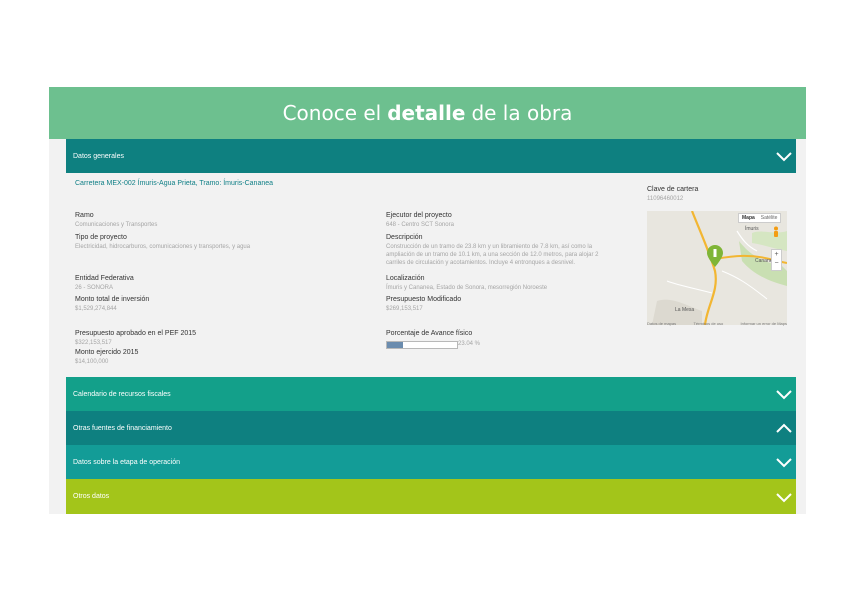  I want to click on map-place-1: Ímuris, so click(752, 229).